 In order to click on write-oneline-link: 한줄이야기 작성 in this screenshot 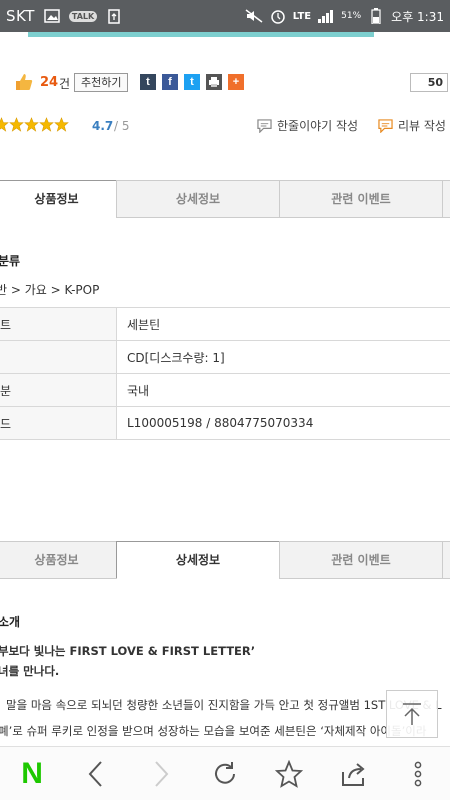, I will do `click(307, 125)`.